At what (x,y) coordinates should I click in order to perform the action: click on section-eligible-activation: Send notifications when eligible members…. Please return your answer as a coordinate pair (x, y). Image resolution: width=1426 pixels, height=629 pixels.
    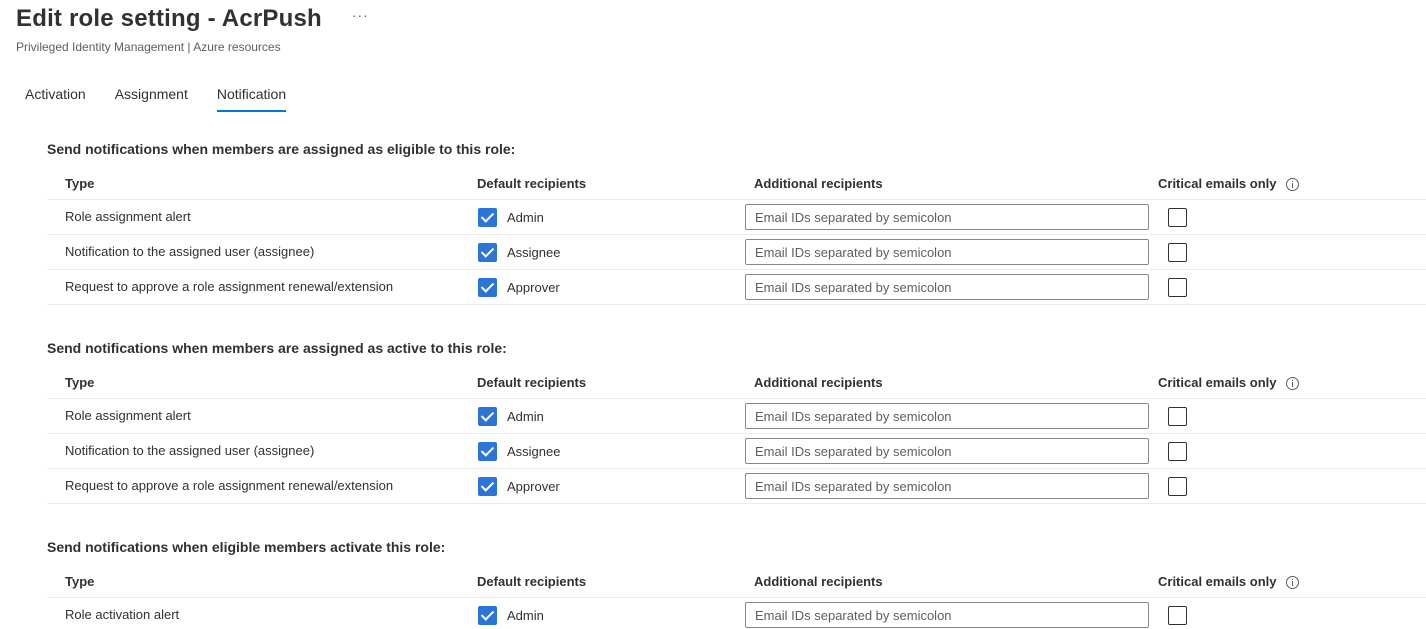
    Looking at the image, I should click on (736, 582).